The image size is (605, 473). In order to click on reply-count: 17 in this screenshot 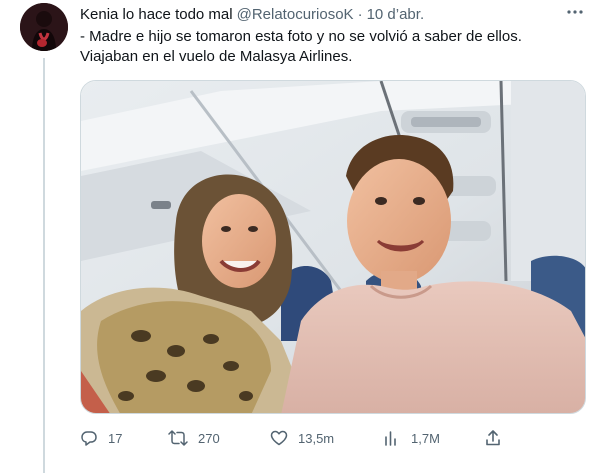, I will do `click(115, 438)`.